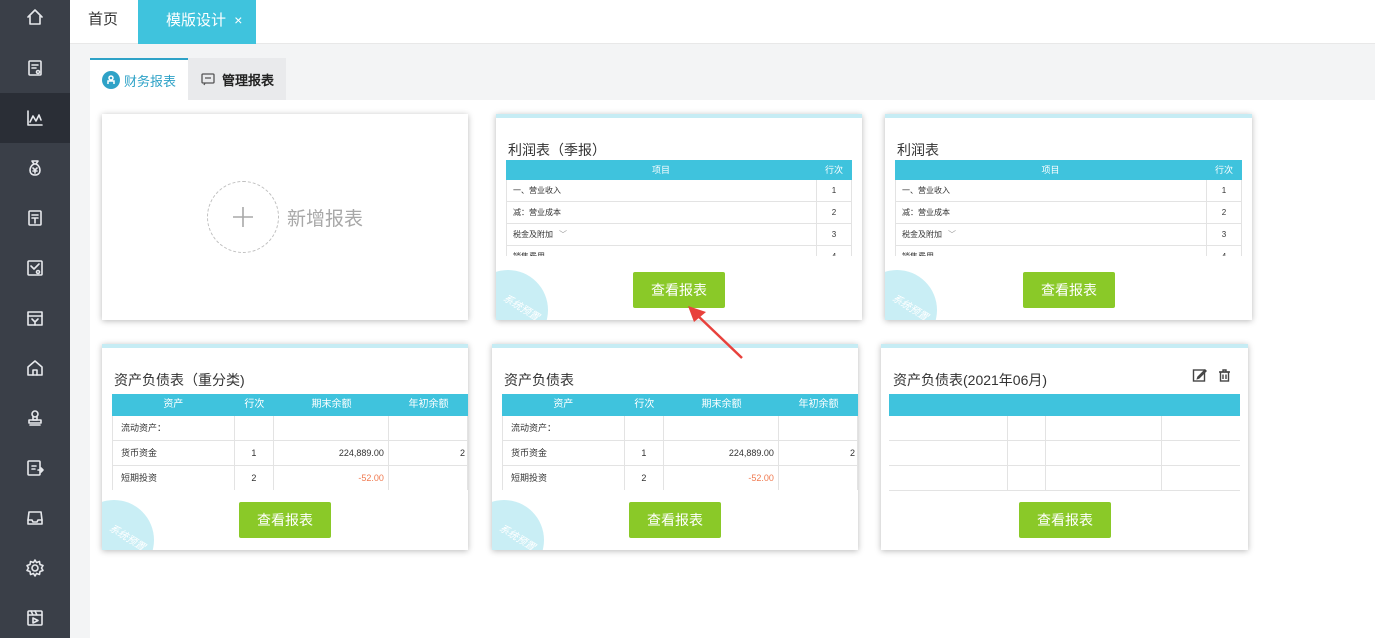  Describe the element at coordinates (248, 80) in the screenshot. I see `tab-management-reports-label: 管理报表` at that location.